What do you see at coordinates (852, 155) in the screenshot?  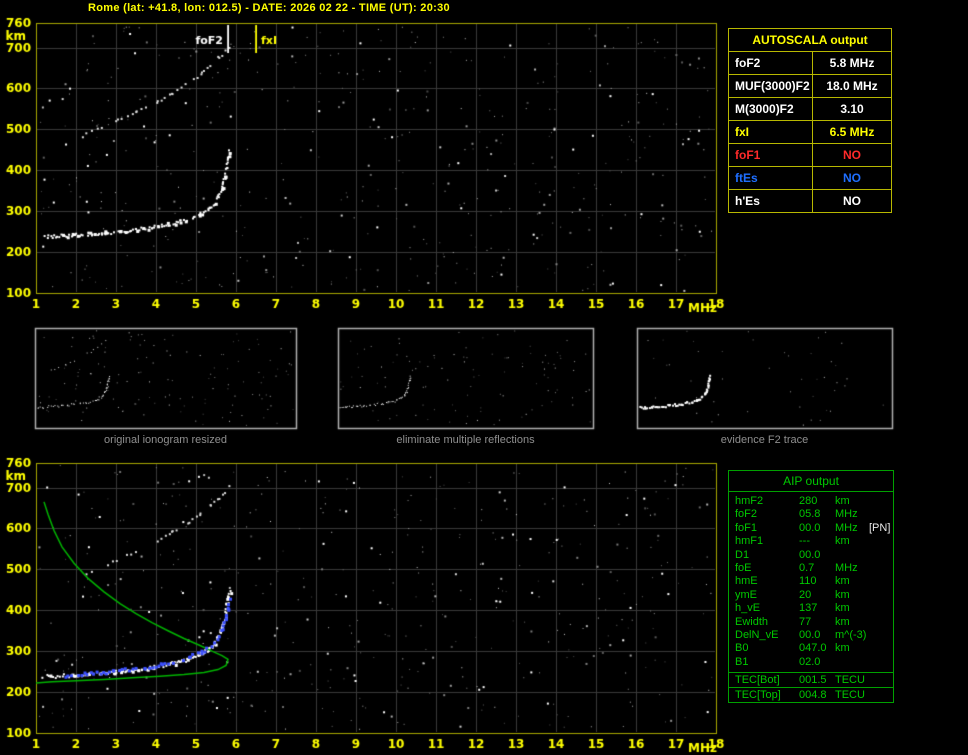 I see `param-value-foF1: NO` at bounding box center [852, 155].